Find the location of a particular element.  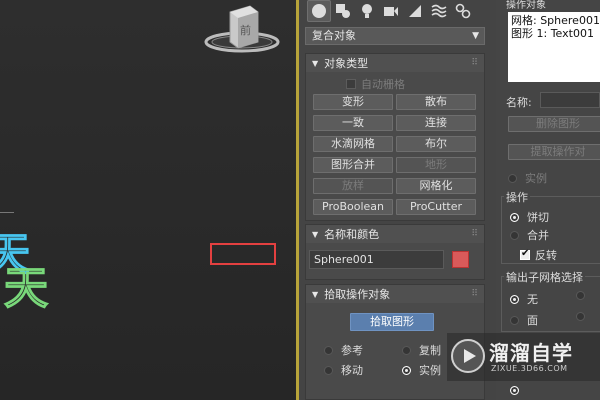

extract-operand-button: 提取操作对 is located at coordinates (554, 152).